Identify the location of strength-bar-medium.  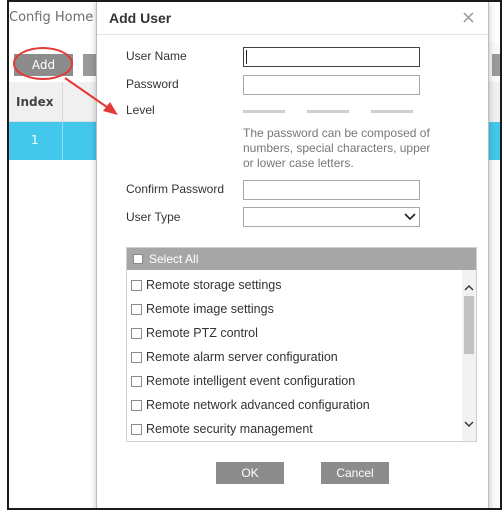
(328, 111).